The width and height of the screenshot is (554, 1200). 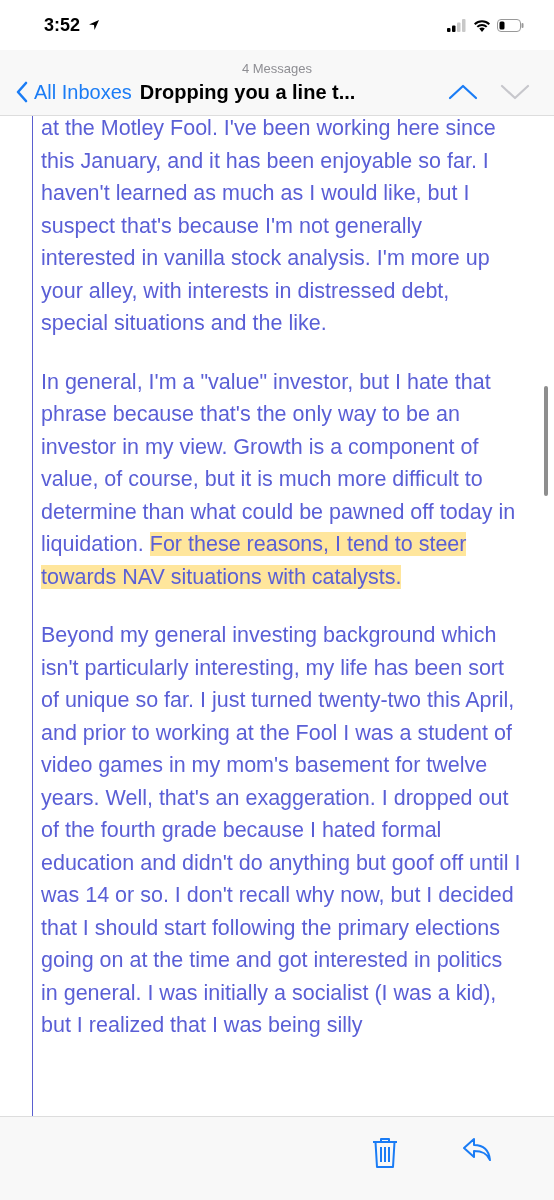 What do you see at coordinates (482, 25) in the screenshot?
I see `wifi-icon` at bounding box center [482, 25].